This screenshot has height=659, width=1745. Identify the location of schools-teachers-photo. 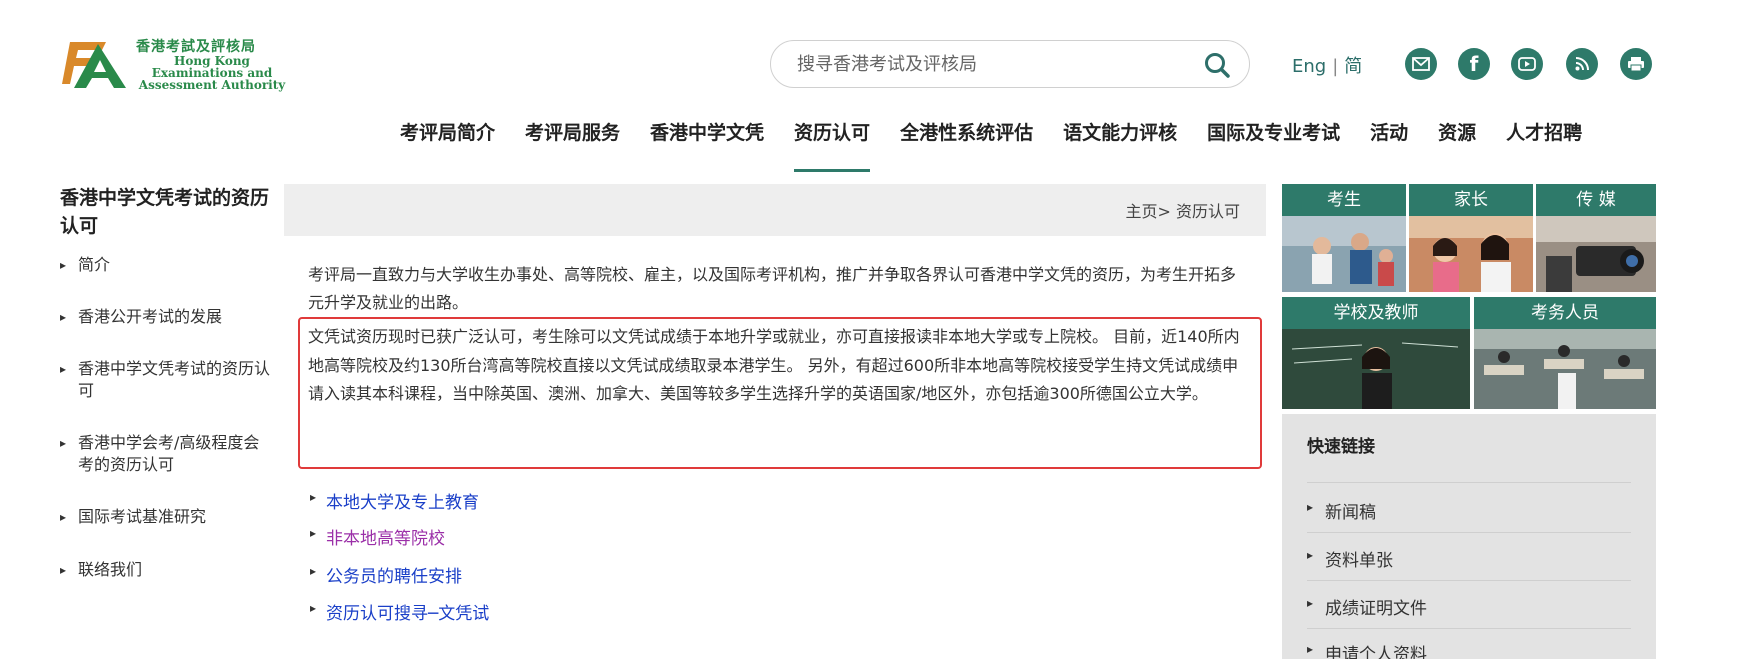
(1376, 369).